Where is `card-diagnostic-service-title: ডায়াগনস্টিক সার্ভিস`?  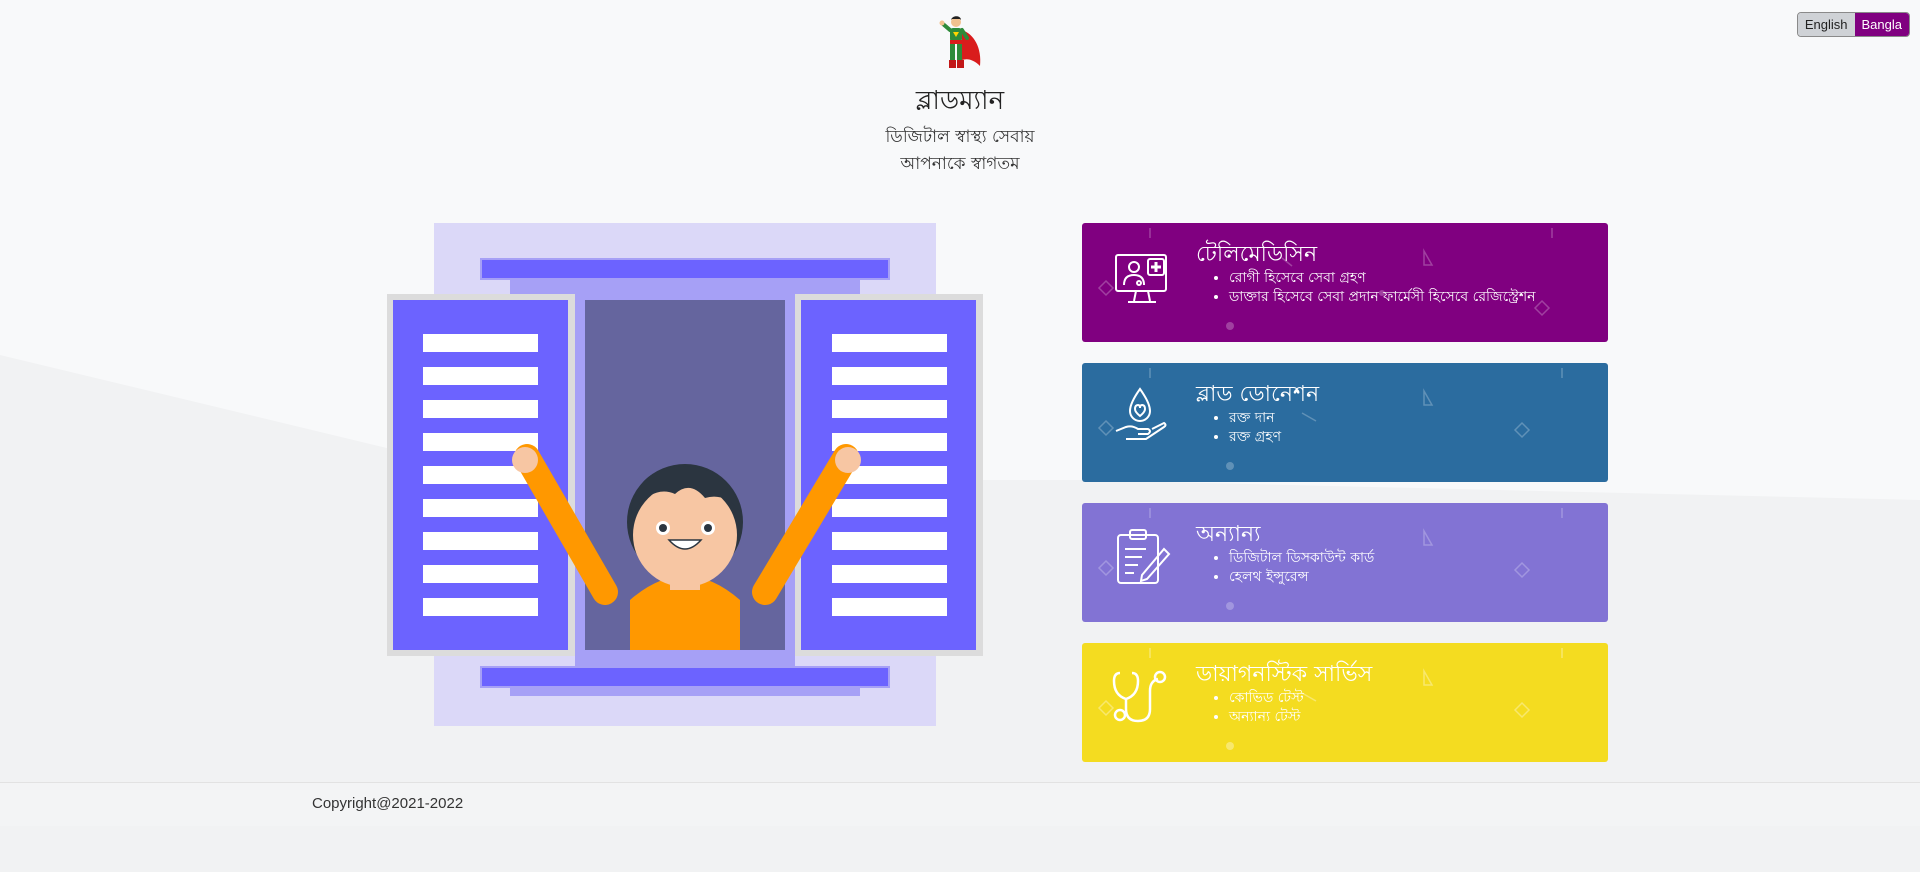
card-diagnostic-service-title: ডায়াগনস্টিক সার্ভিস is located at coordinates (1284, 674).